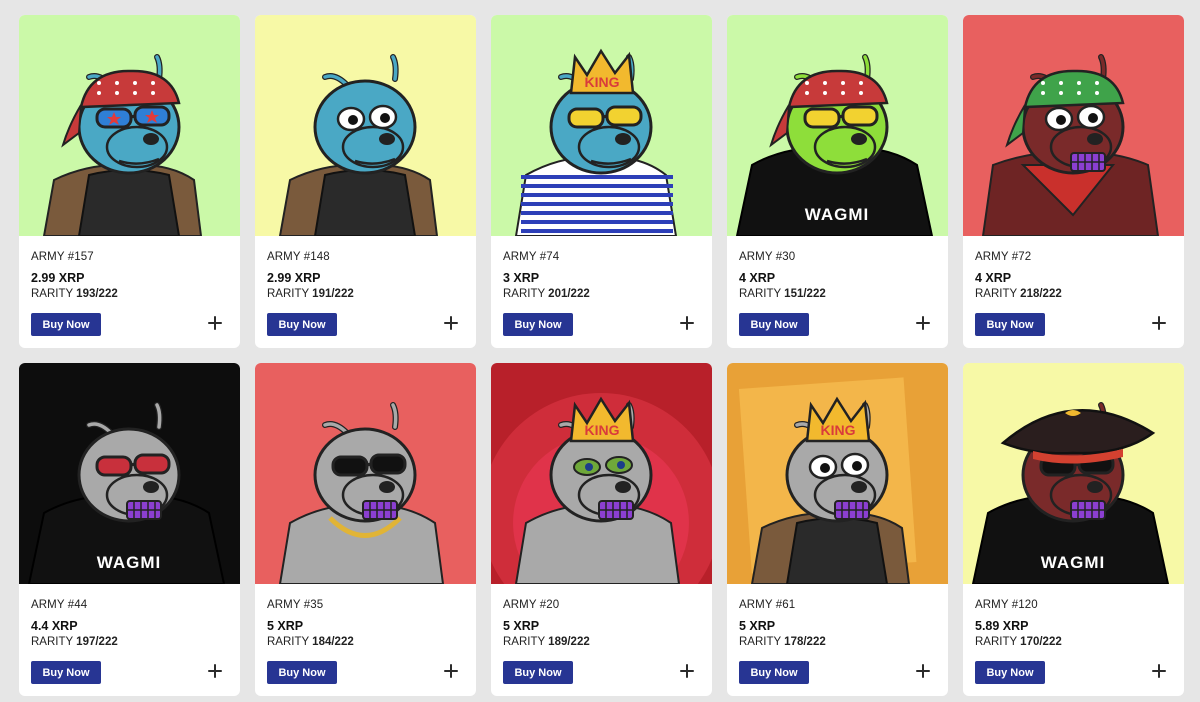 Image resolution: width=1200 pixels, height=702 pixels. I want to click on nft-card-info: ARMY #30 4 XRP RARITY 151/222 Buy Now, so click(837, 292).